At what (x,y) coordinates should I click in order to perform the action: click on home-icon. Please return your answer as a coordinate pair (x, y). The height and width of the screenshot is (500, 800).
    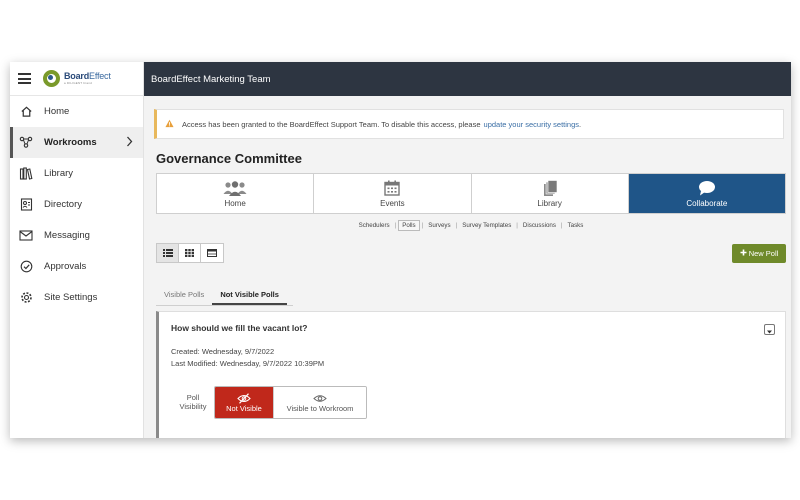
    Looking at the image, I should click on (26, 112).